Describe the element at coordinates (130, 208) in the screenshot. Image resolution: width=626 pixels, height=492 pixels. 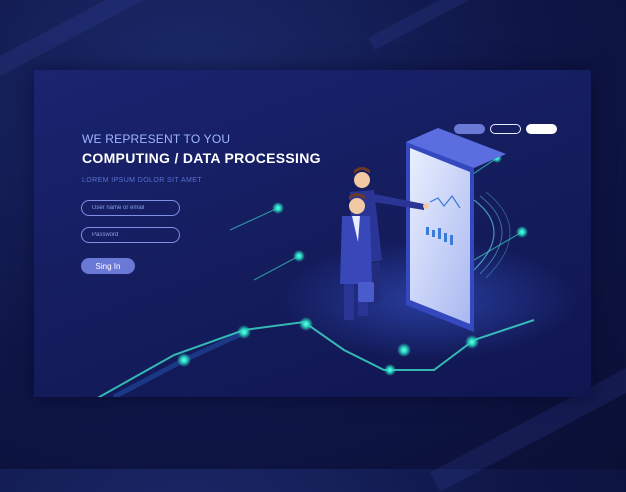
I see `email-field` at that location.